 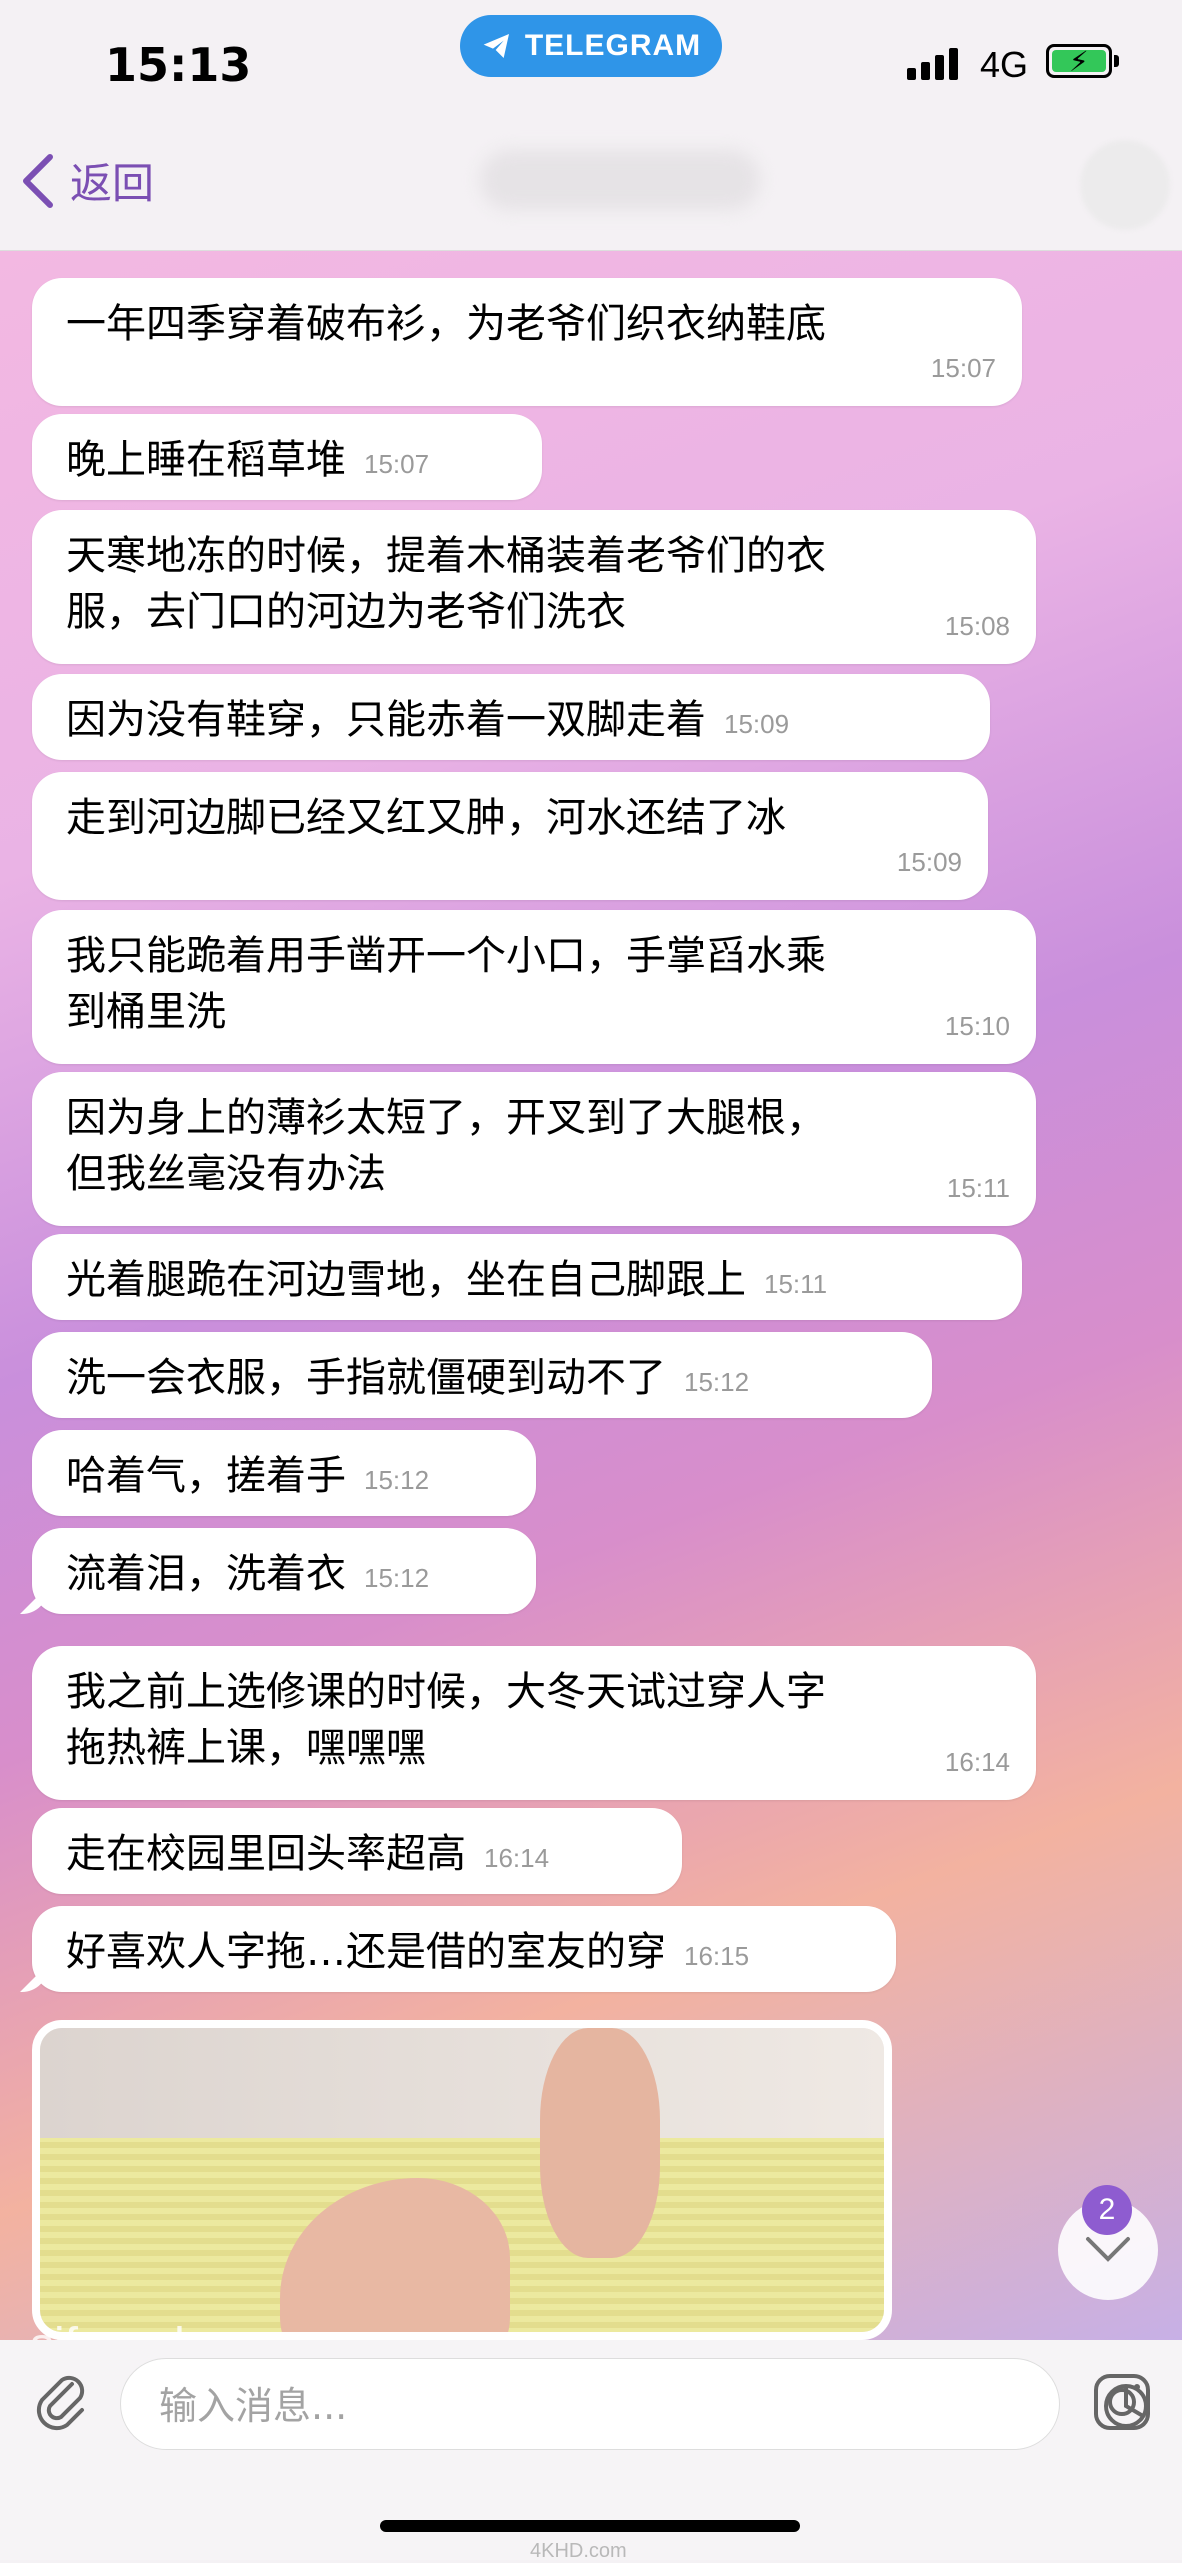 I want to click on chevron-left-icon, so click(x=38, y=180).